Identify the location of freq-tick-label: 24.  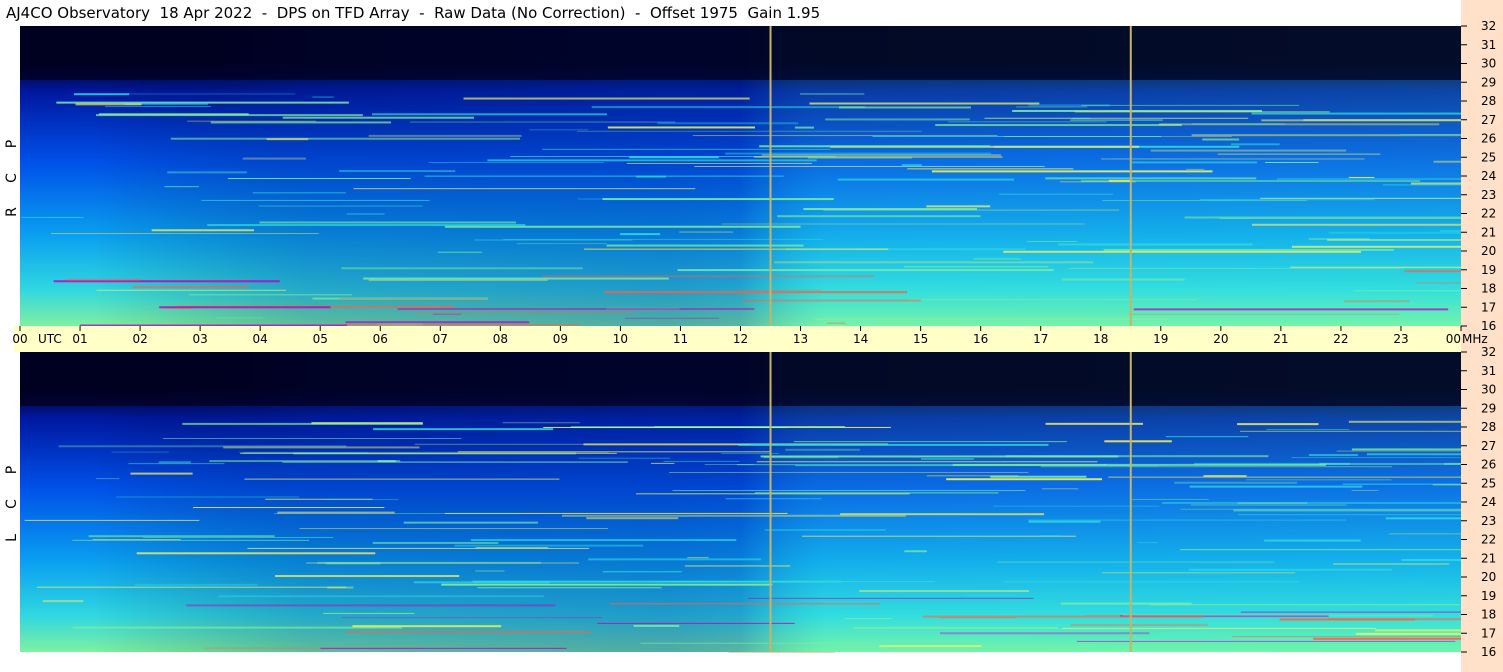
(1488, 176).